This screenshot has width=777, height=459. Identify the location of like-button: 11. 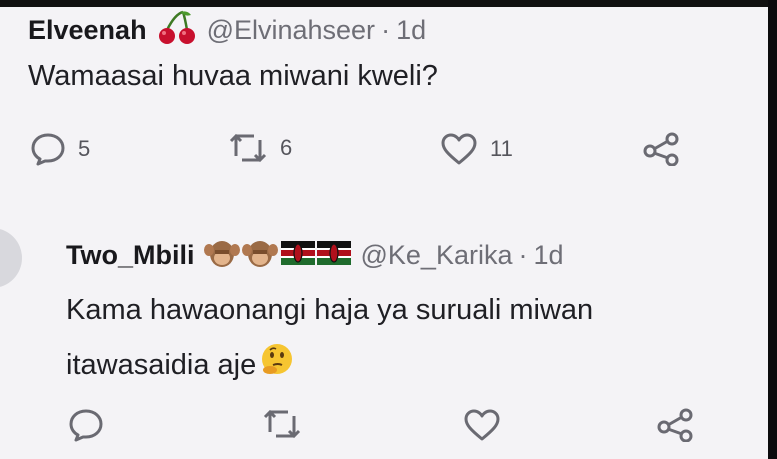
(476, 149).